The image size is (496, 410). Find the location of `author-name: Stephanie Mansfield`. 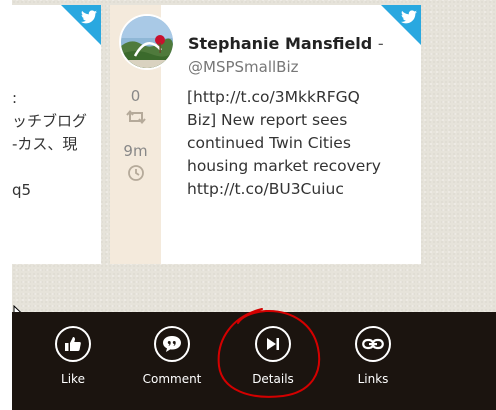

author-name: Stephanie Mansfield is located at coordinates (280, 43).